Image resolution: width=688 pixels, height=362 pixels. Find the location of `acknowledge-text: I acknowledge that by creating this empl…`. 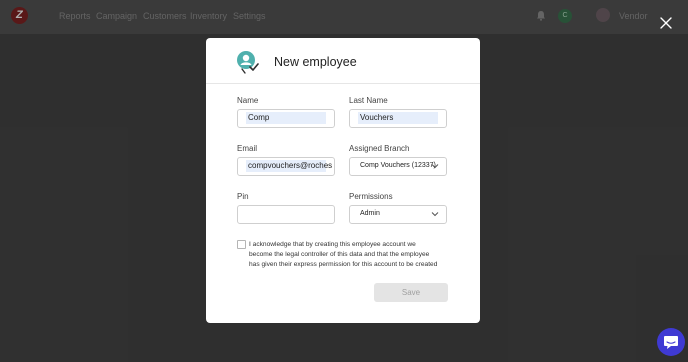

acknowledge-text: I acknowledge that by creating this empl… is located at coordinates (346, 254).